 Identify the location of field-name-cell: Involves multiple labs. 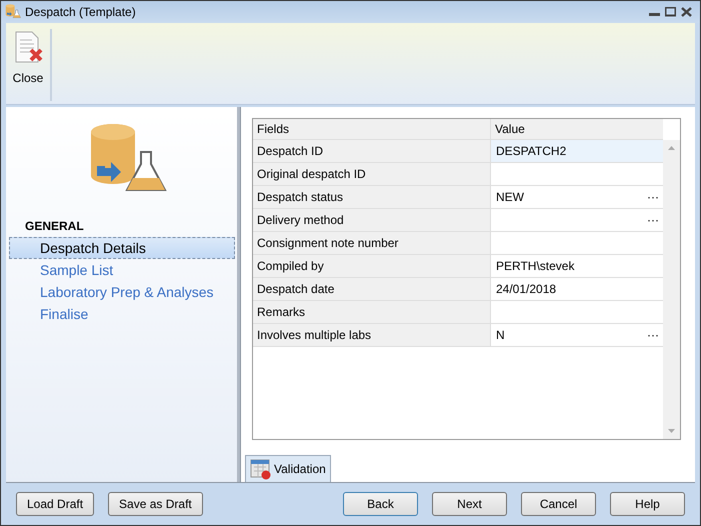
(372, 335).